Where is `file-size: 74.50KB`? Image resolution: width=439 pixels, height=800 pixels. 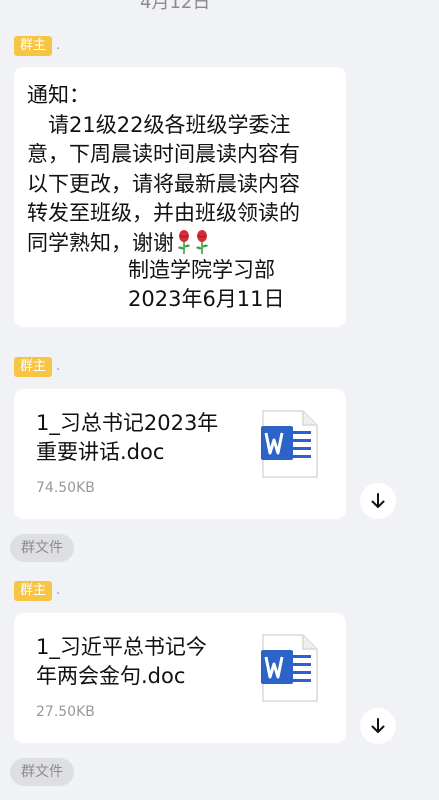 file-size: 74.50KB is located at coordinates (65, 488).